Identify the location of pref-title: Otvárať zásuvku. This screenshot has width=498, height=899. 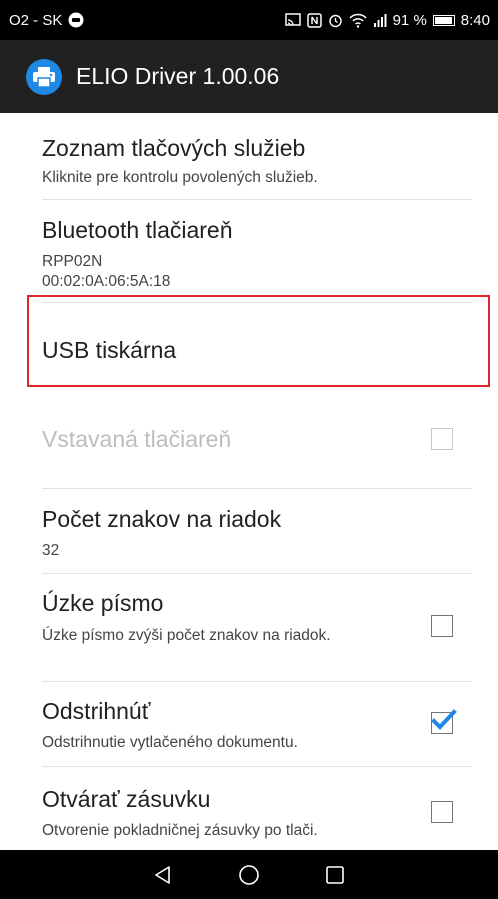
(126, 799).